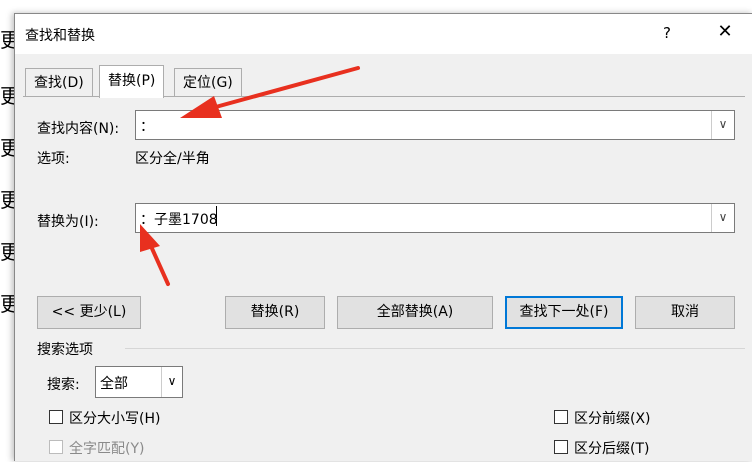 This screenshot has width=752, height=462. What do you see at coordinates (132, 81) in the screenshot?
I see `tab-replace: 替换(P)` at bounding box center [132, 81].